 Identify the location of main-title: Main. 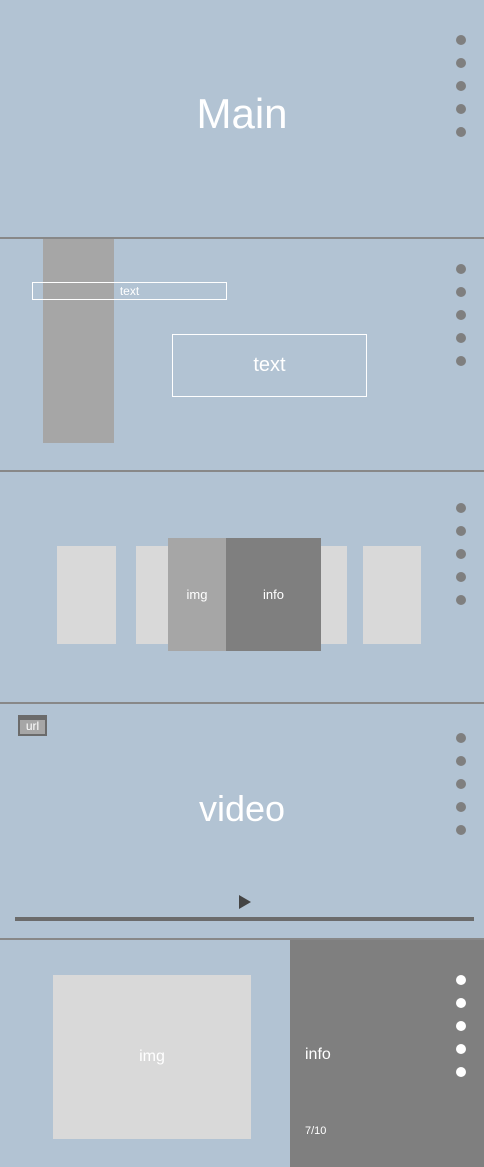
(242, 113).